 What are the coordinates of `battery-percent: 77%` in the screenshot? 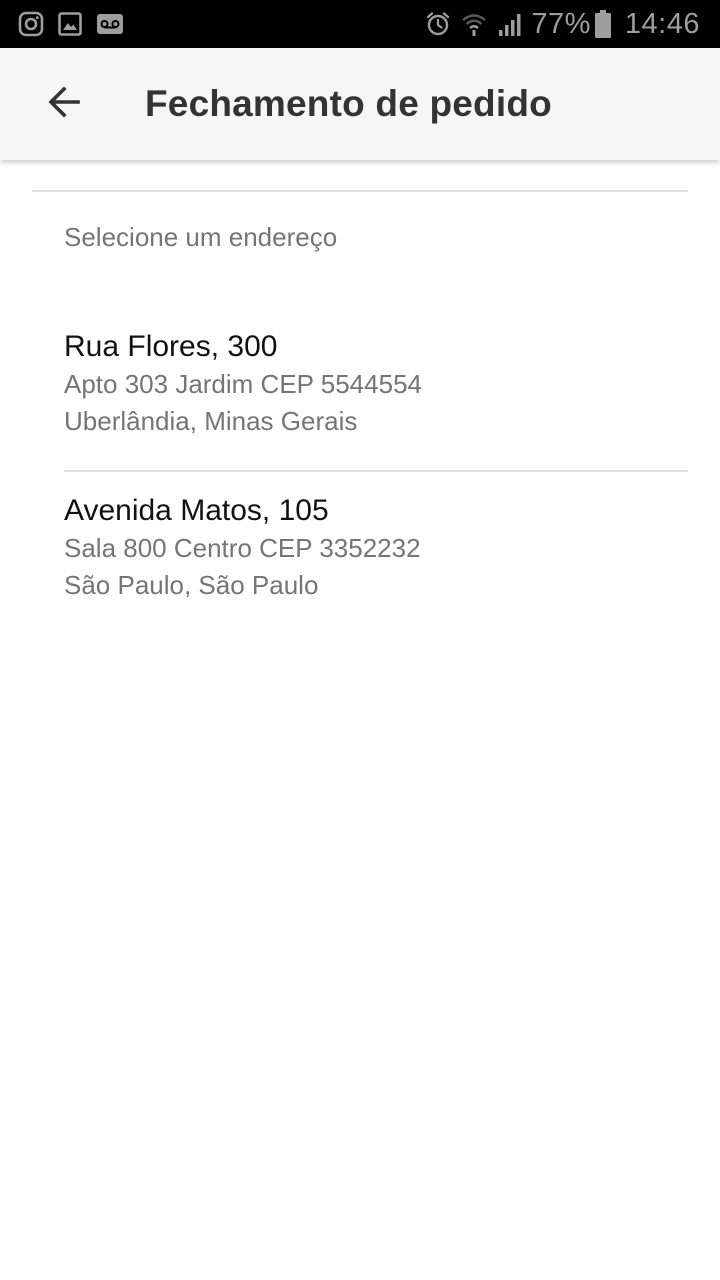 It's located at (561, 23).